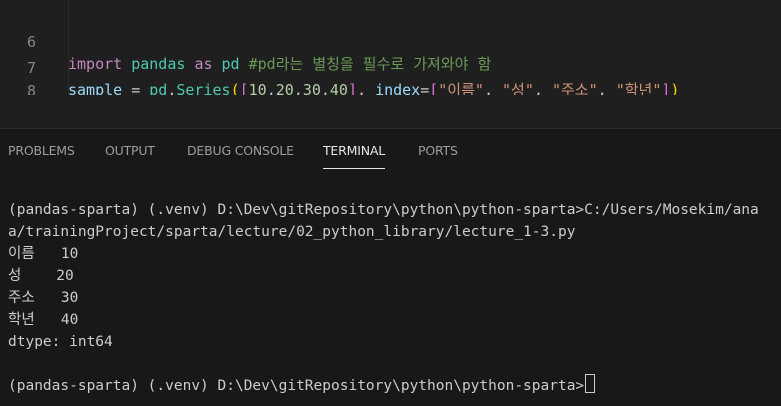 This screenshot has width=781, height=406. Describe the element at coordinates (354, 155) in the screenshot. I see `tab-terminal: TERMINAL` at that location.